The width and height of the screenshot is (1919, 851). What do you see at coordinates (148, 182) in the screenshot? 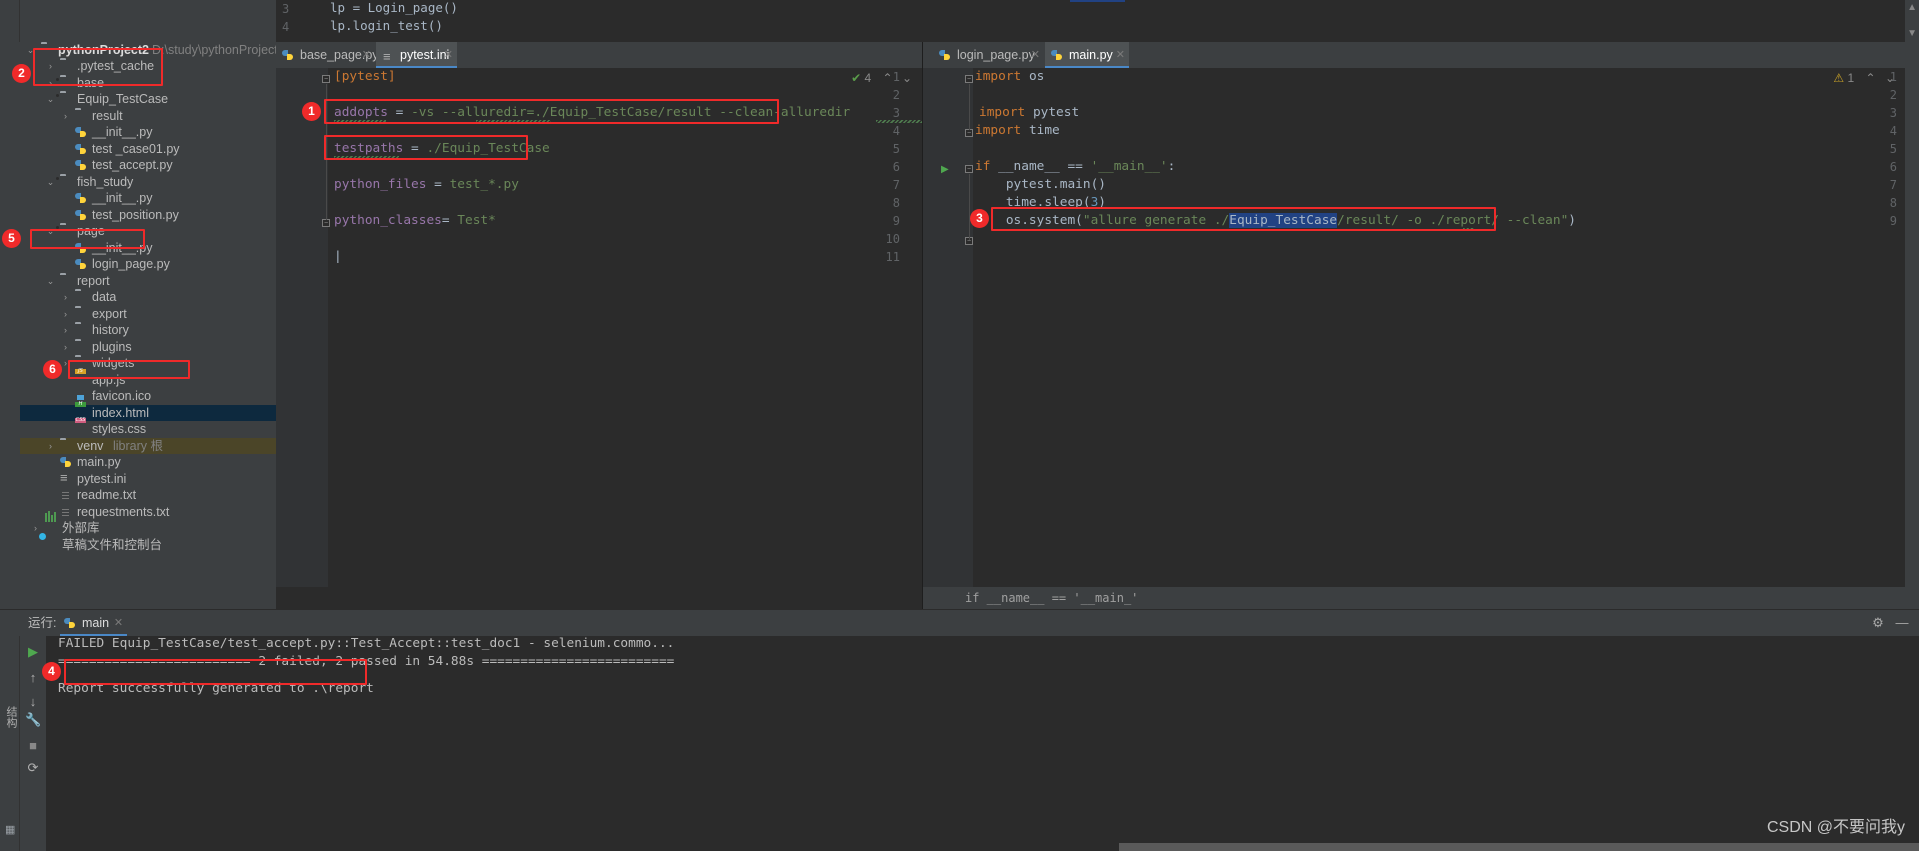
I see `tree-item-fish_study: ⌄ fish_study` at bounding box center [148, 182].